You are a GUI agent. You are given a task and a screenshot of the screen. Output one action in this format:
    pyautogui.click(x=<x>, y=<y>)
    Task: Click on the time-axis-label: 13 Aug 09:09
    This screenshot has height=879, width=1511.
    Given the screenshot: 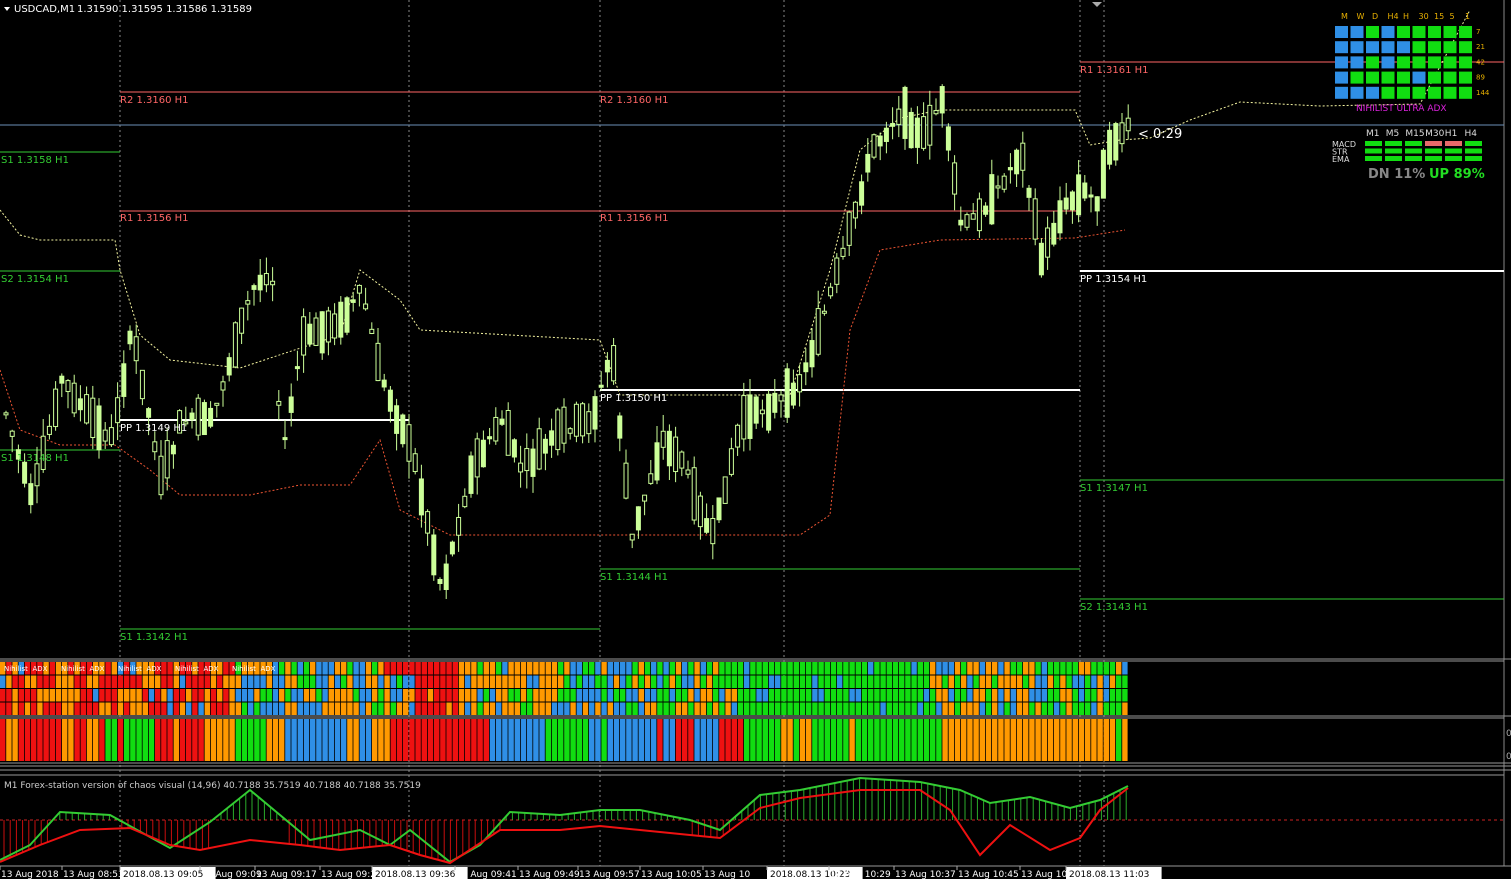 What is the action you would take?
    pyautogui.click(x=231, y=874)
    